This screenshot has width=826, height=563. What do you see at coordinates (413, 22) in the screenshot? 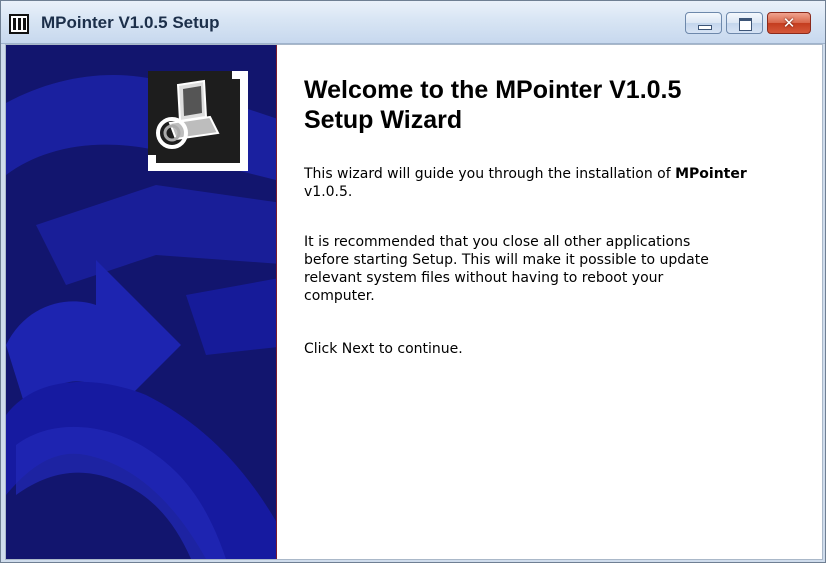
I see `title-bar: MPointer V1.0.5 Setup ✕` at bounding box center [413, 22].